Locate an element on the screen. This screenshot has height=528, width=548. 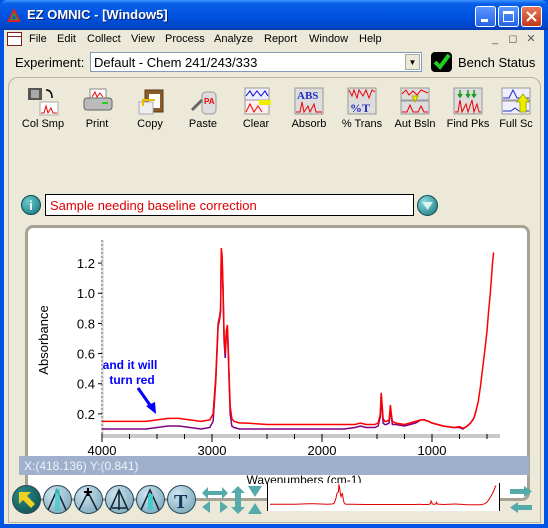
col-smp-label: Col Smp is located at coordinates (43, 124).